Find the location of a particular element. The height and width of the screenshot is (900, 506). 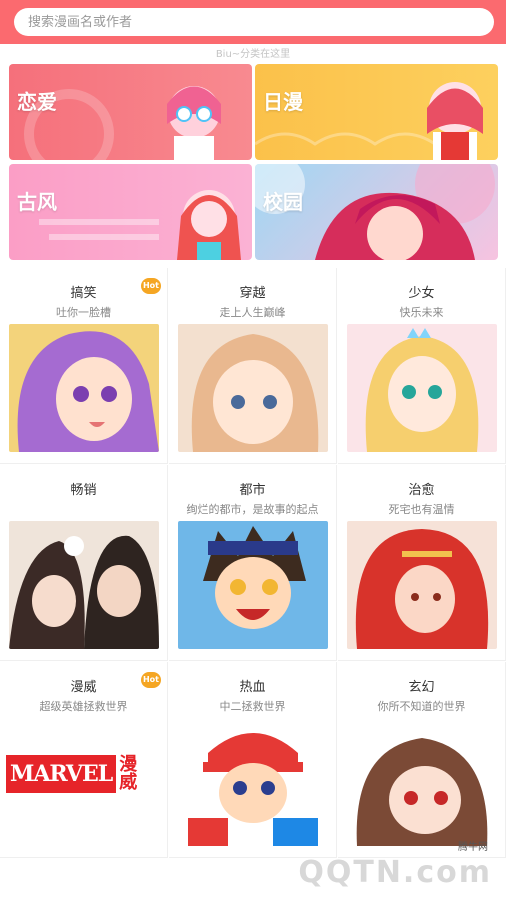

site-watermark: 腾牛网 QQTN.com is located at coordinates (398, 863).